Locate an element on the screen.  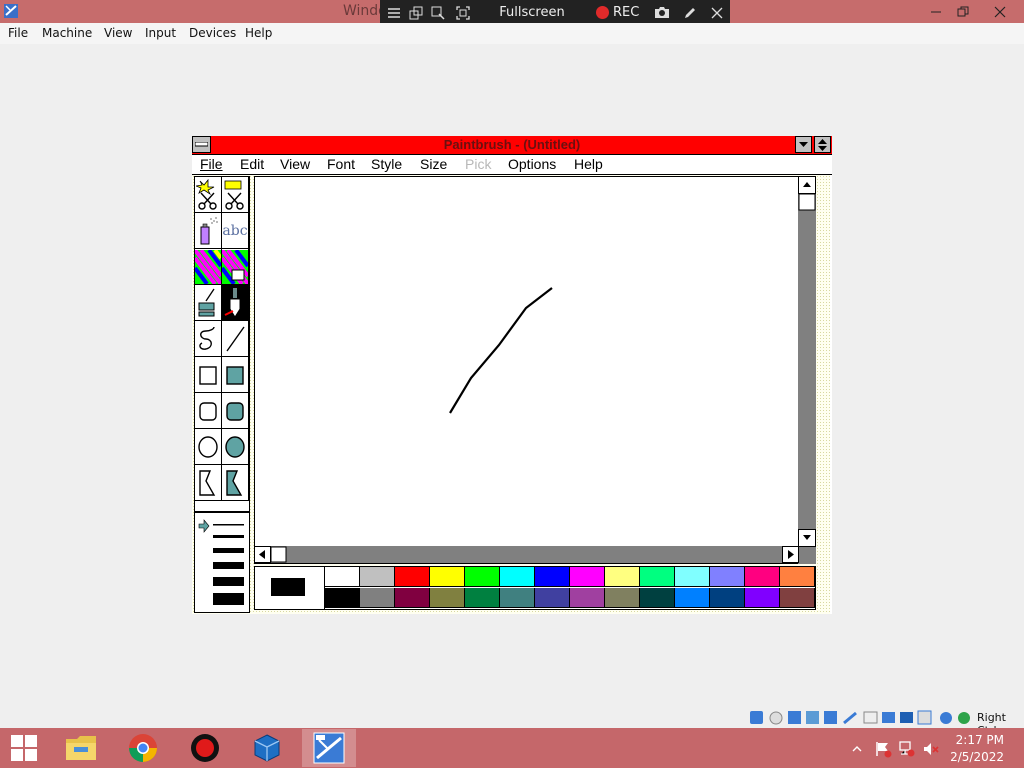
paint-menu-pick: Pick is located at coordinates (478, 164).